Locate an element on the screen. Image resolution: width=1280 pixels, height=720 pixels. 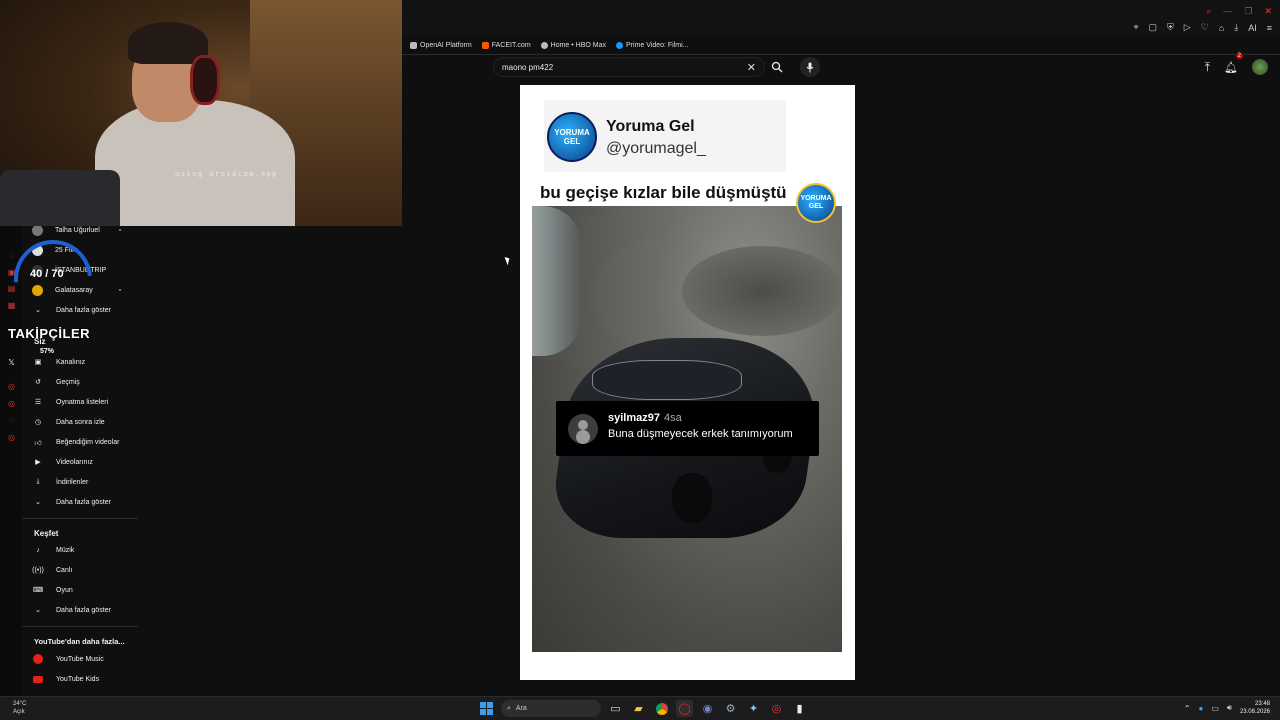
bookmark-label: Home • HBO Max is located at coordinates (578, 45).